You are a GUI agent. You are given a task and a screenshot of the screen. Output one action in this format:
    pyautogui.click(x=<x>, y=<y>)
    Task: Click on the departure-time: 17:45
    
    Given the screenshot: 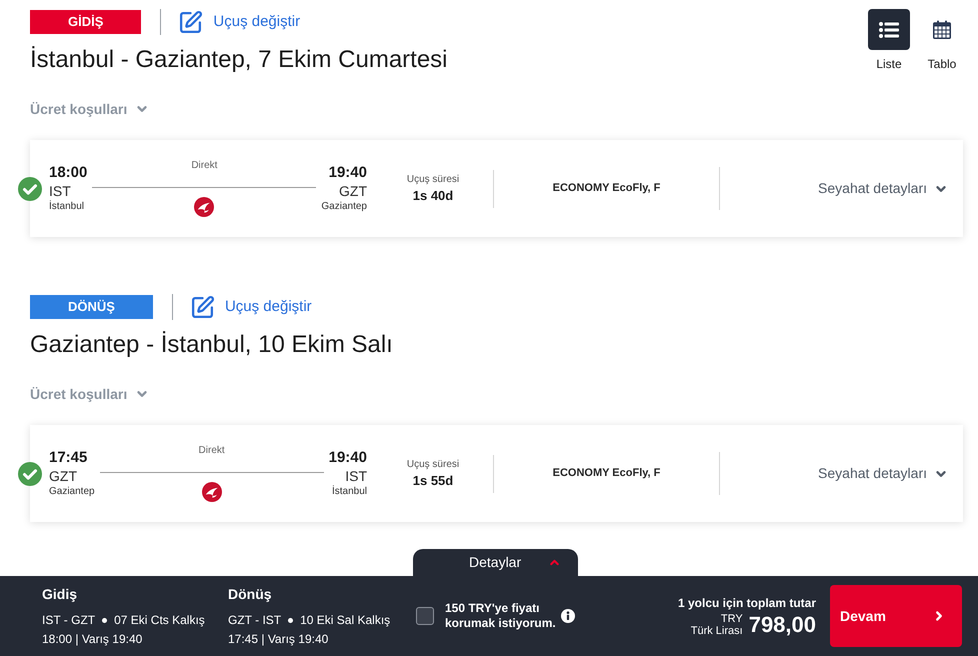 What is the action you would take?
    pyautogui.click(x=68, y=457)
    